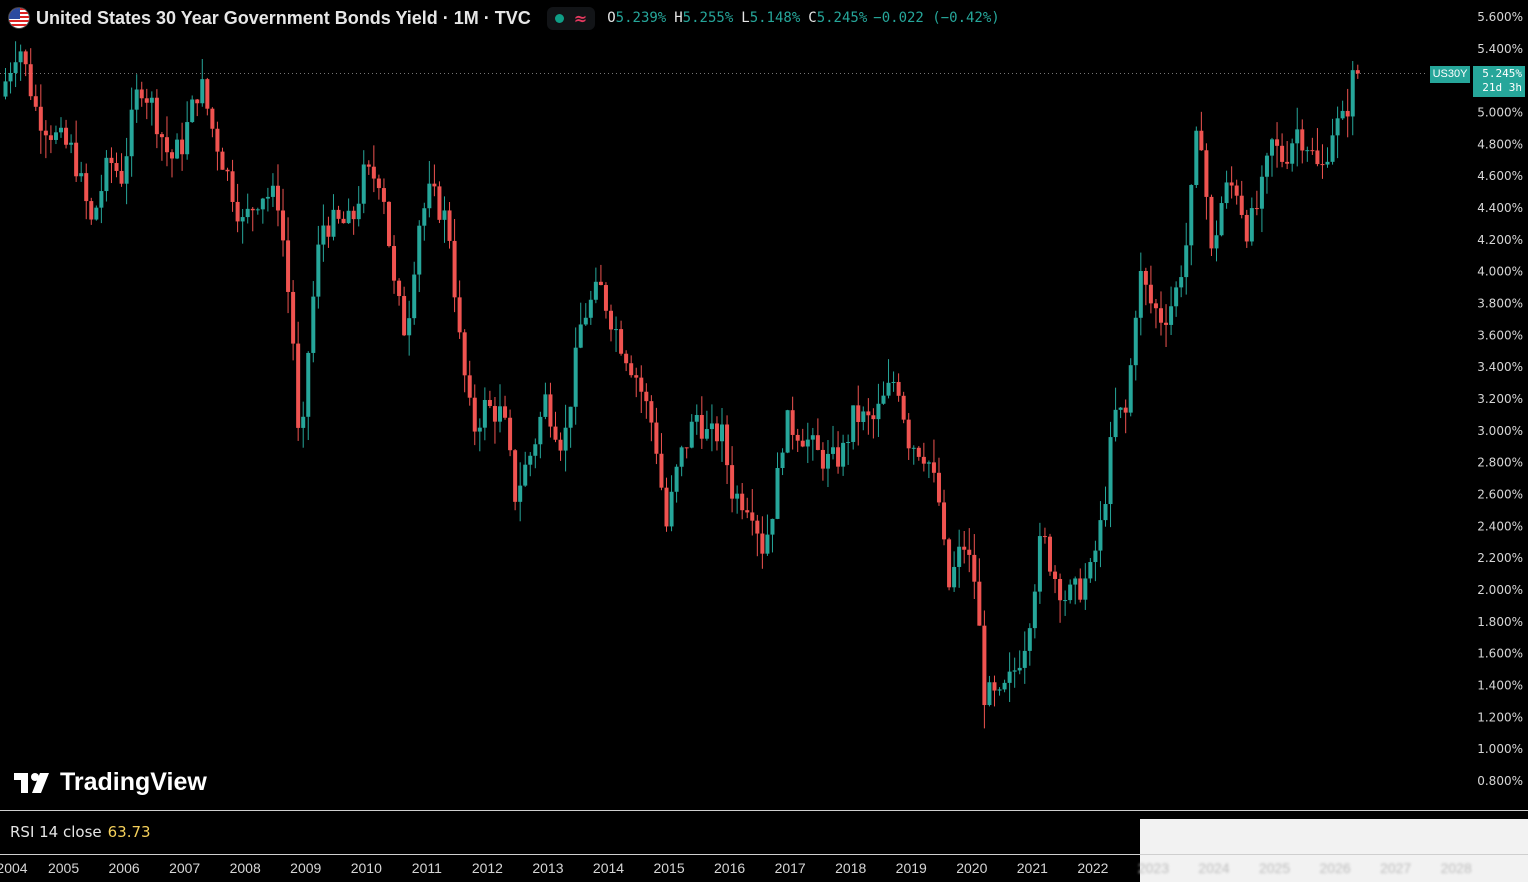 The height and width of the screenshot is (882, 1528). Describe the element at coordinates (548, 868) in the screenshot. I see `x-tick-label: 2013` at that location.